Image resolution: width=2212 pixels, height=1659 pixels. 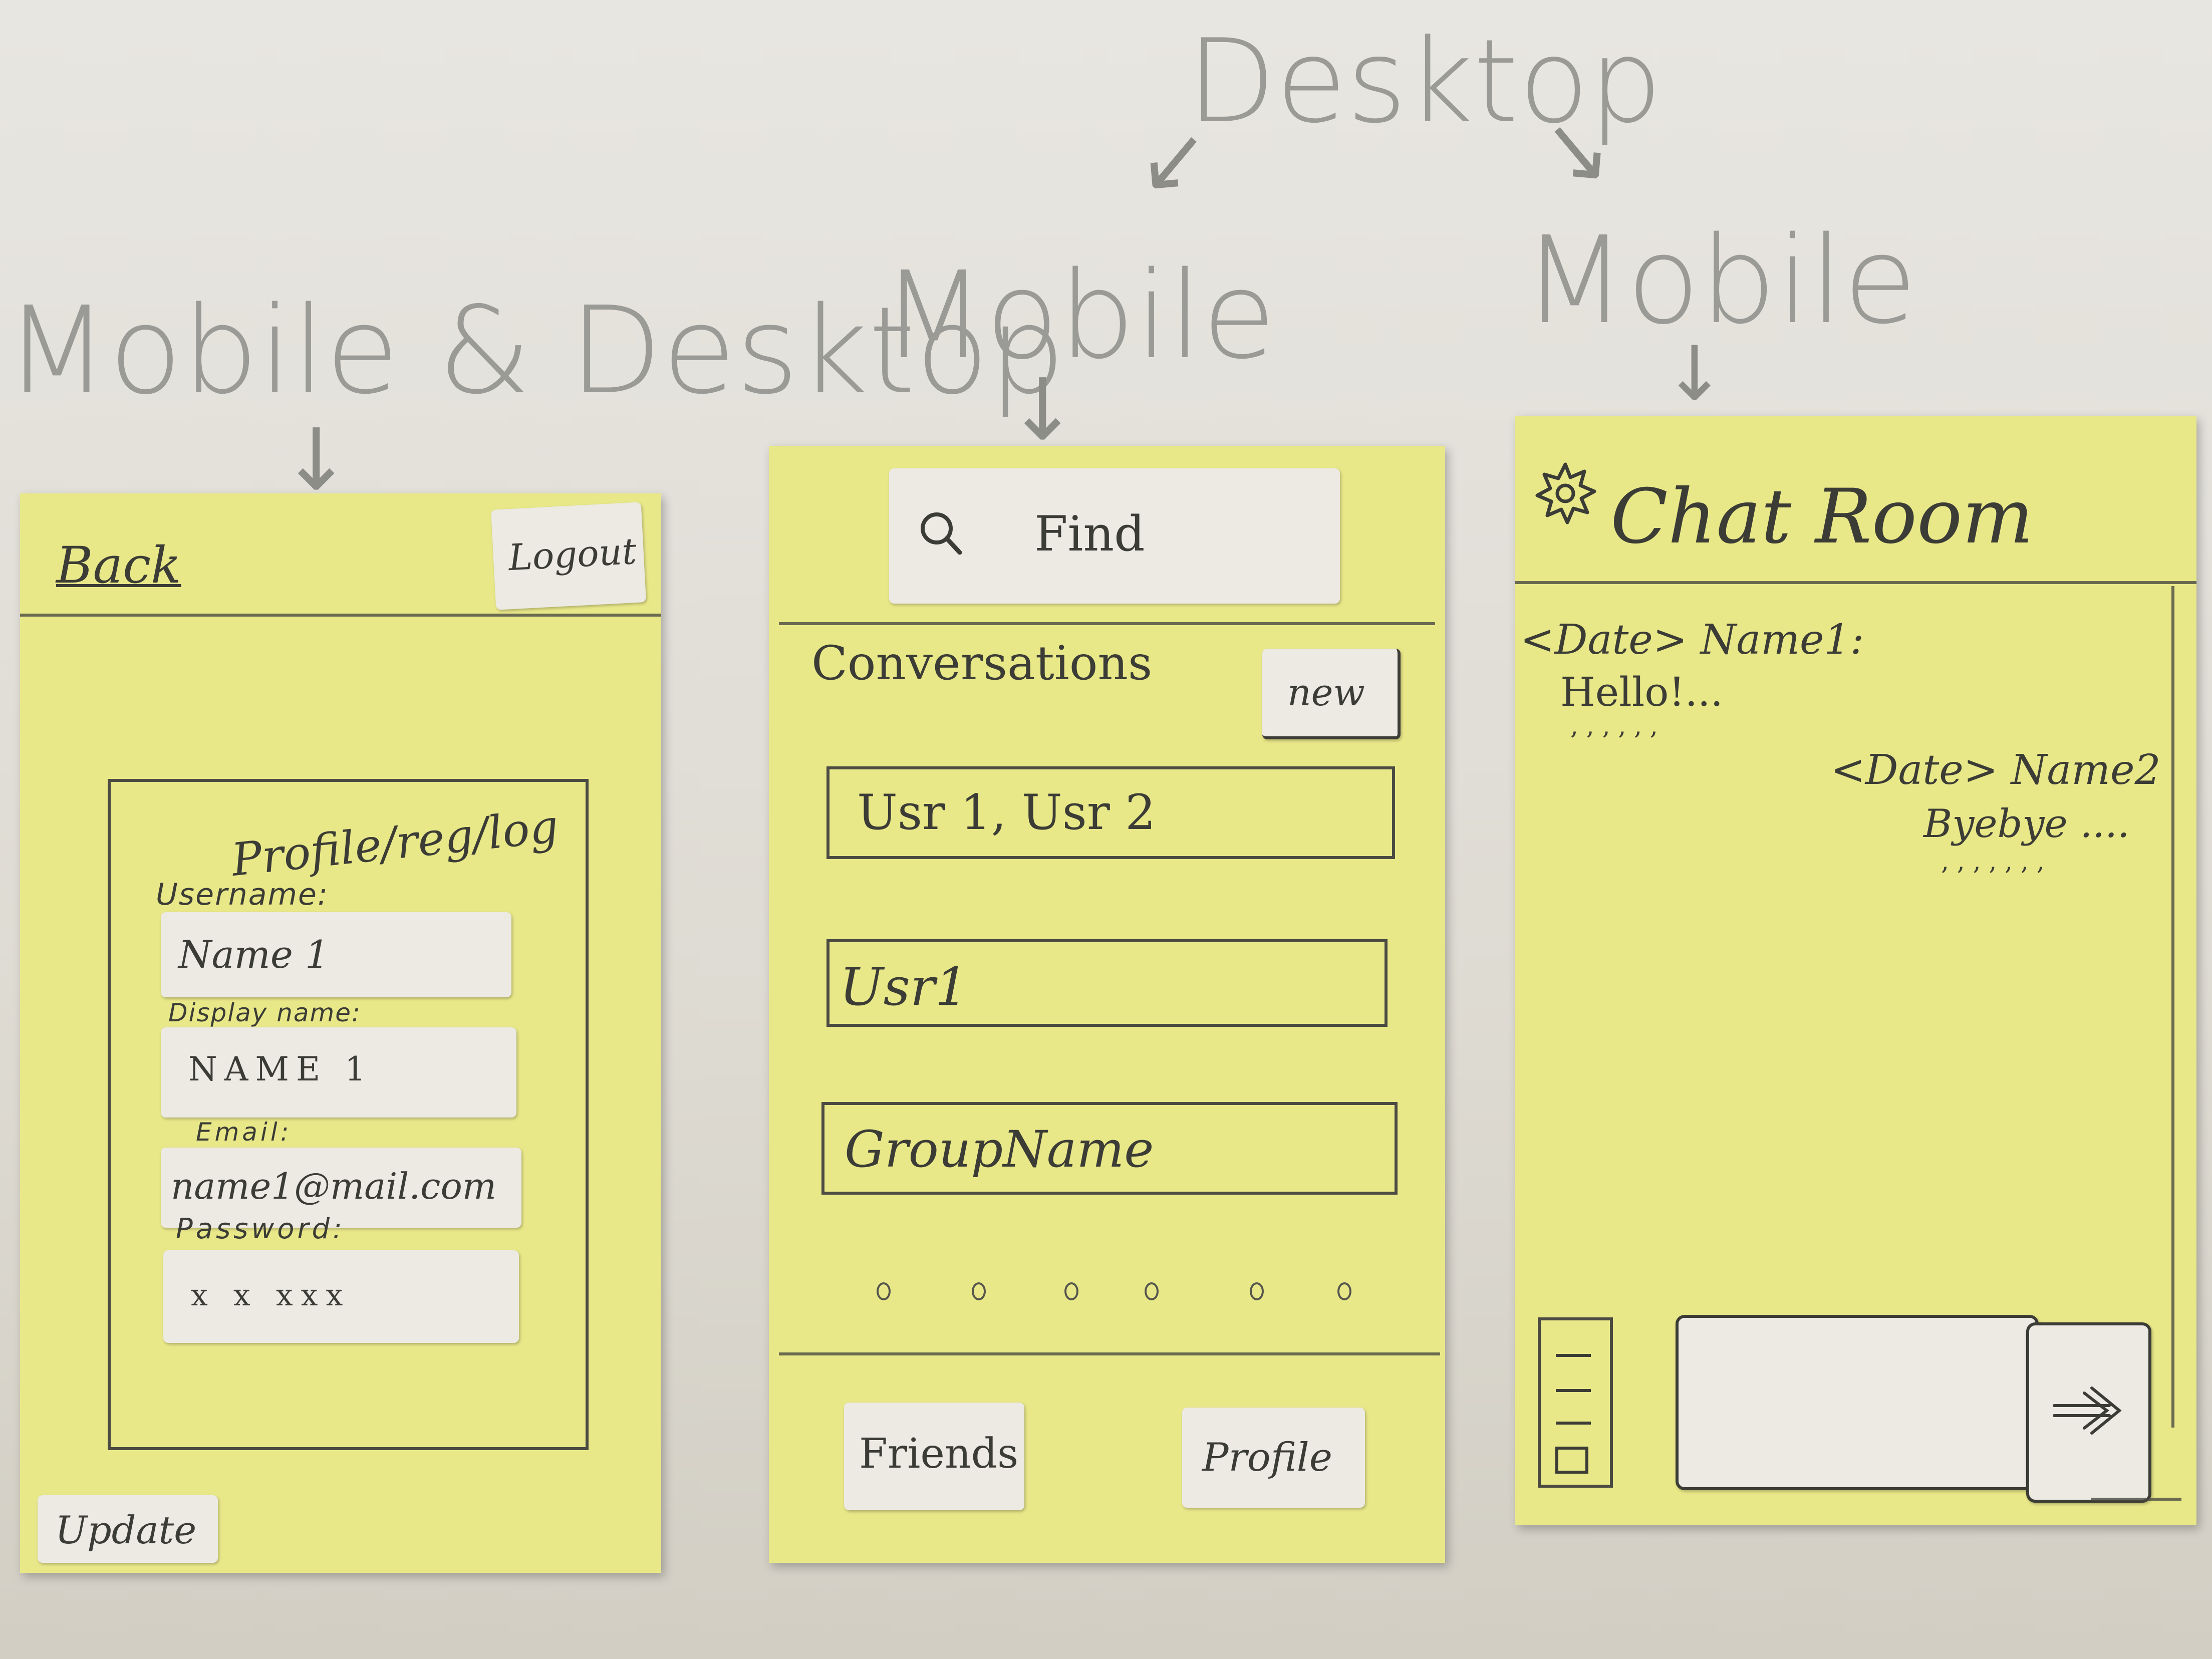 I want to click on conversation-item-3: GroupName, so click(x=1109, y=1148).